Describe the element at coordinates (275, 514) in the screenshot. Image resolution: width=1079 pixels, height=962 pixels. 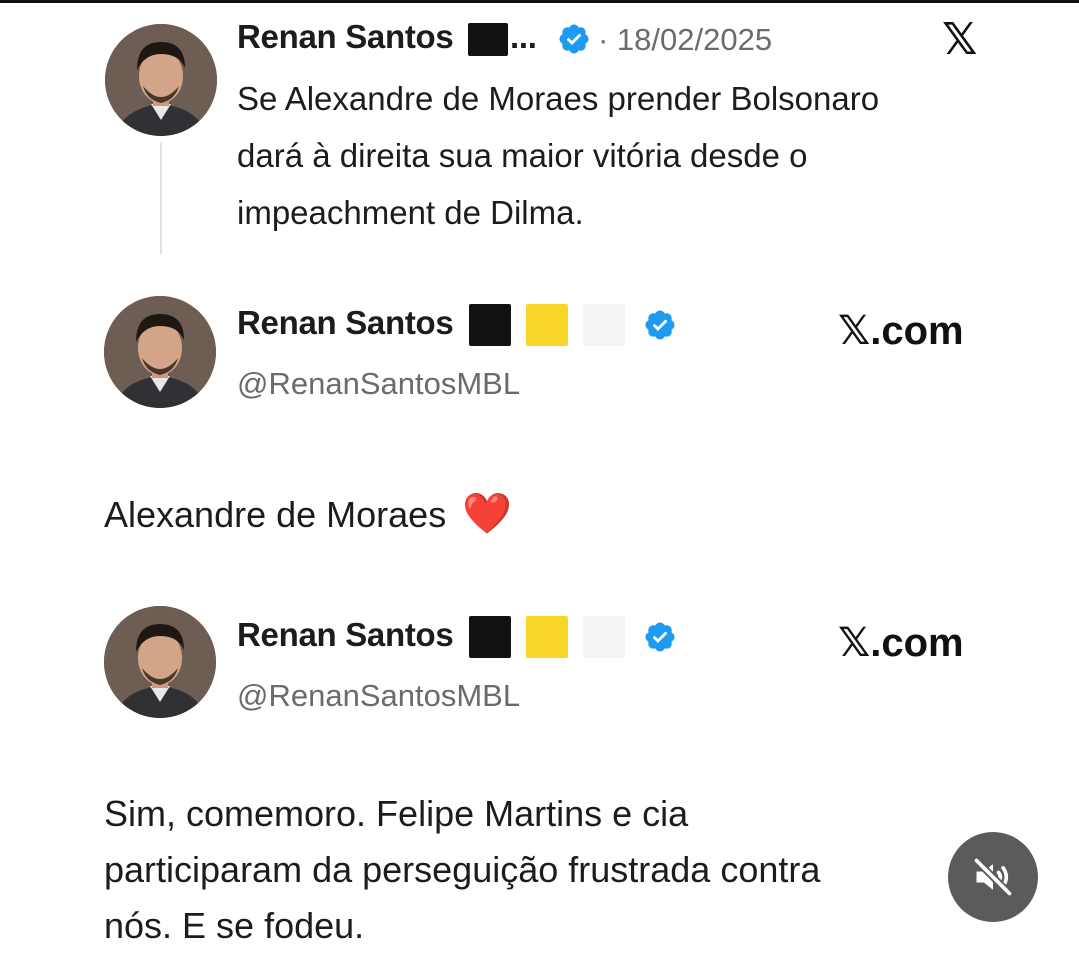
I see `tweet-text-content: Alexandre de Moraes` at that location.